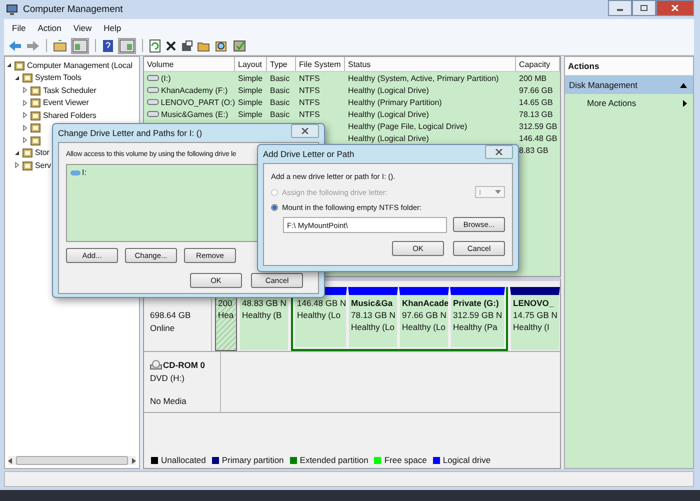  Describe the element at coordinates (66, 103) in the screenshot. I see `tree-item: Event Viewer` at that location.